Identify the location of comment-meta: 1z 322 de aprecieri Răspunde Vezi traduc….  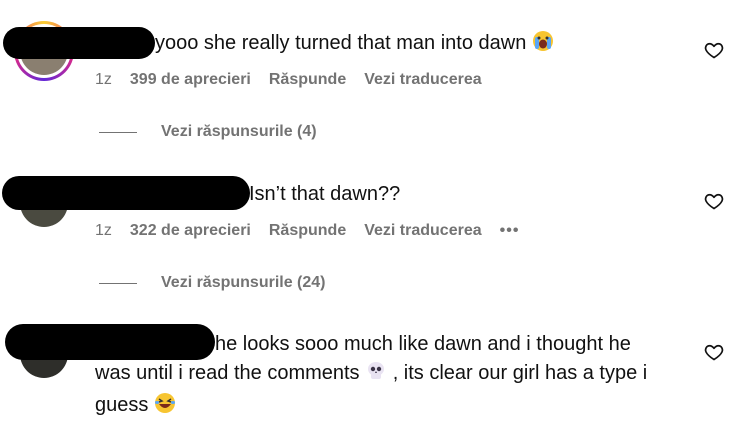
(307, 231).